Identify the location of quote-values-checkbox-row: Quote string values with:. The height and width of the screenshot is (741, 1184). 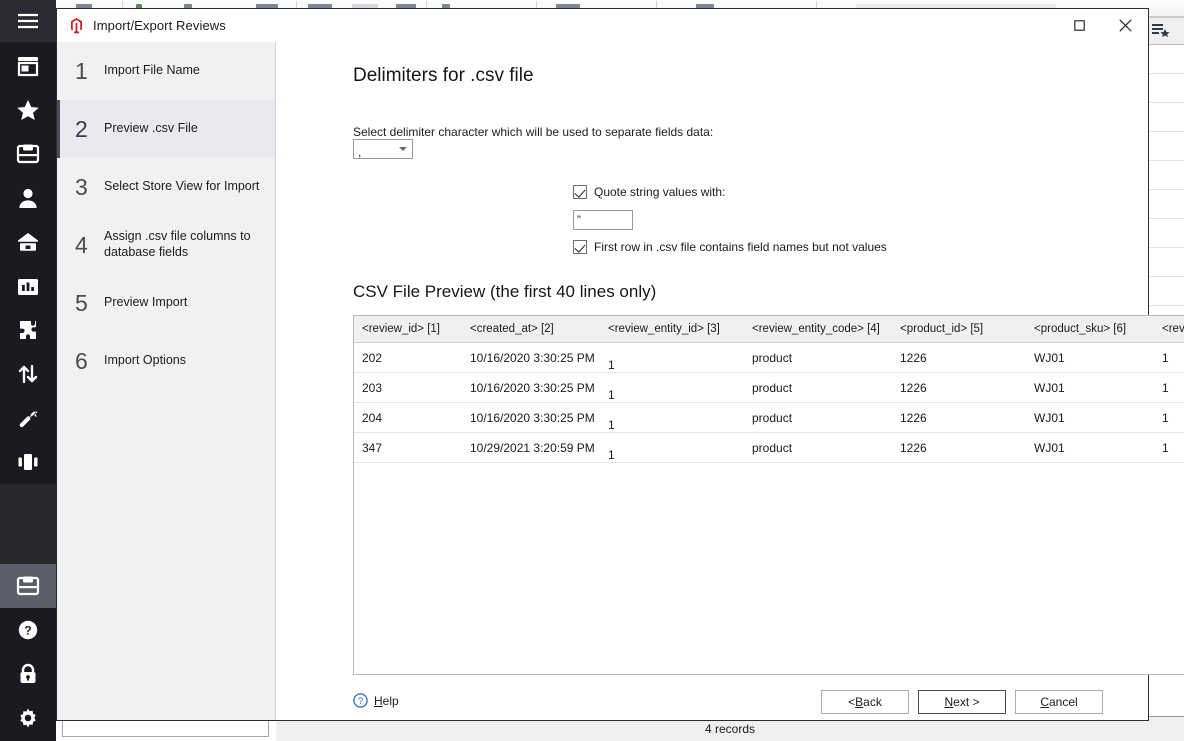
(649, 192).